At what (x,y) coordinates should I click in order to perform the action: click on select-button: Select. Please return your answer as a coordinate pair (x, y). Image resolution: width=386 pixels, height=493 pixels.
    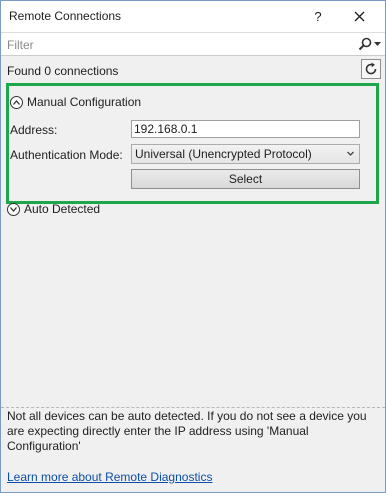
    Looking at the image, I should click on (245, 179).